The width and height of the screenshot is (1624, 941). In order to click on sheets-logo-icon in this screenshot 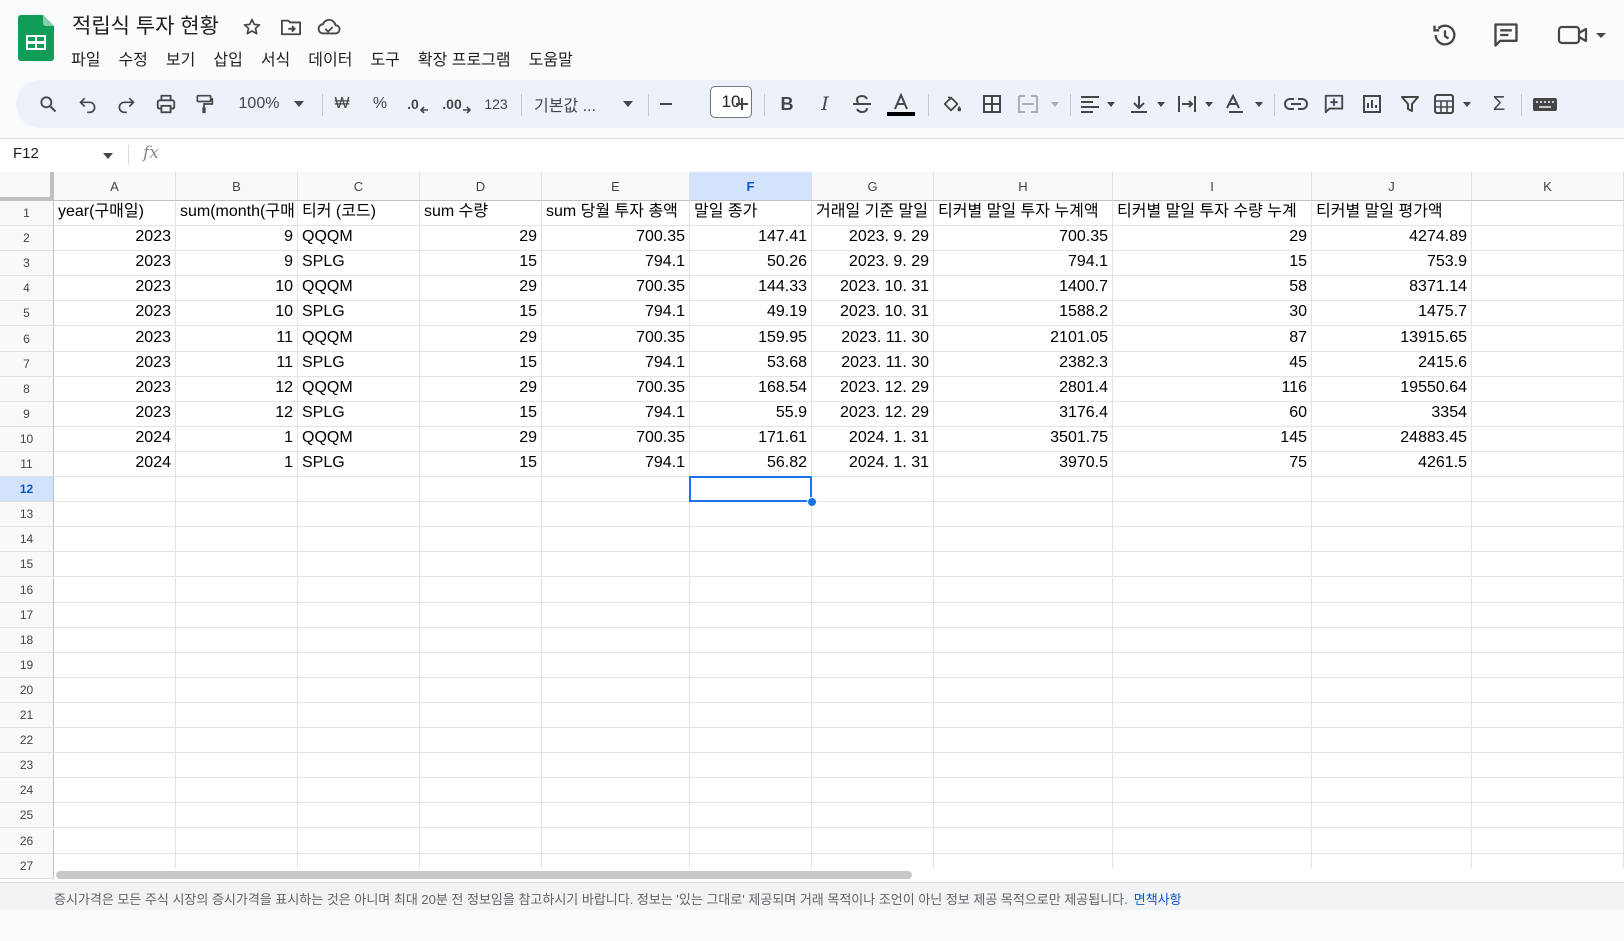, I will do `click(36, 38)`.